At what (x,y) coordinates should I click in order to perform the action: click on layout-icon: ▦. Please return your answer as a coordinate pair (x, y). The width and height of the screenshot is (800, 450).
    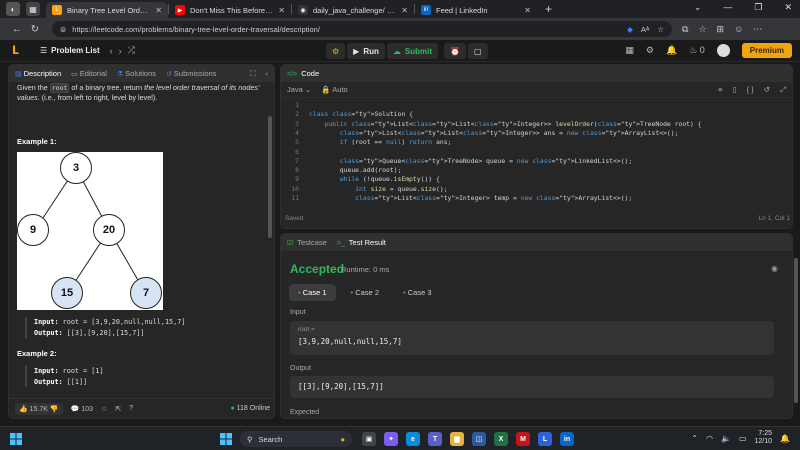
    Looking at the image, I should click on (629, 50).